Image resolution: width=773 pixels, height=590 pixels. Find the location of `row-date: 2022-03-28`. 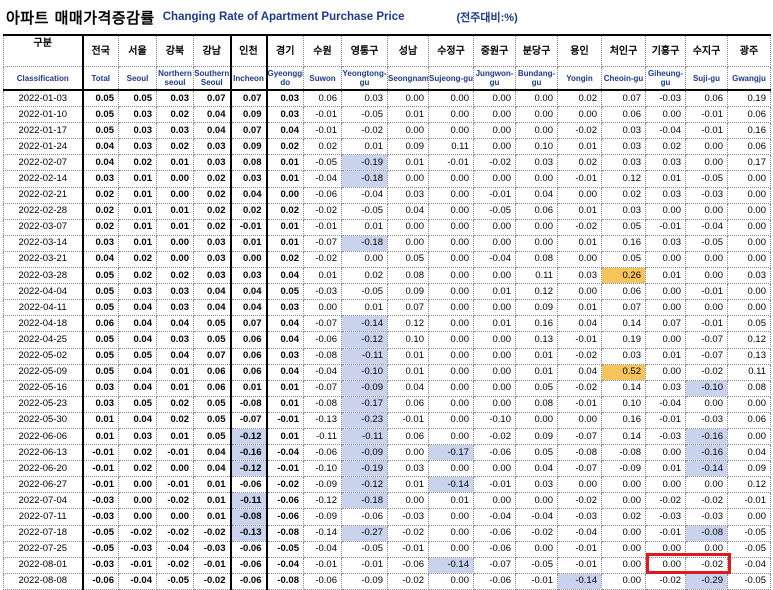

row-date: 2022-03-28 is located at coordinates (43, 276).